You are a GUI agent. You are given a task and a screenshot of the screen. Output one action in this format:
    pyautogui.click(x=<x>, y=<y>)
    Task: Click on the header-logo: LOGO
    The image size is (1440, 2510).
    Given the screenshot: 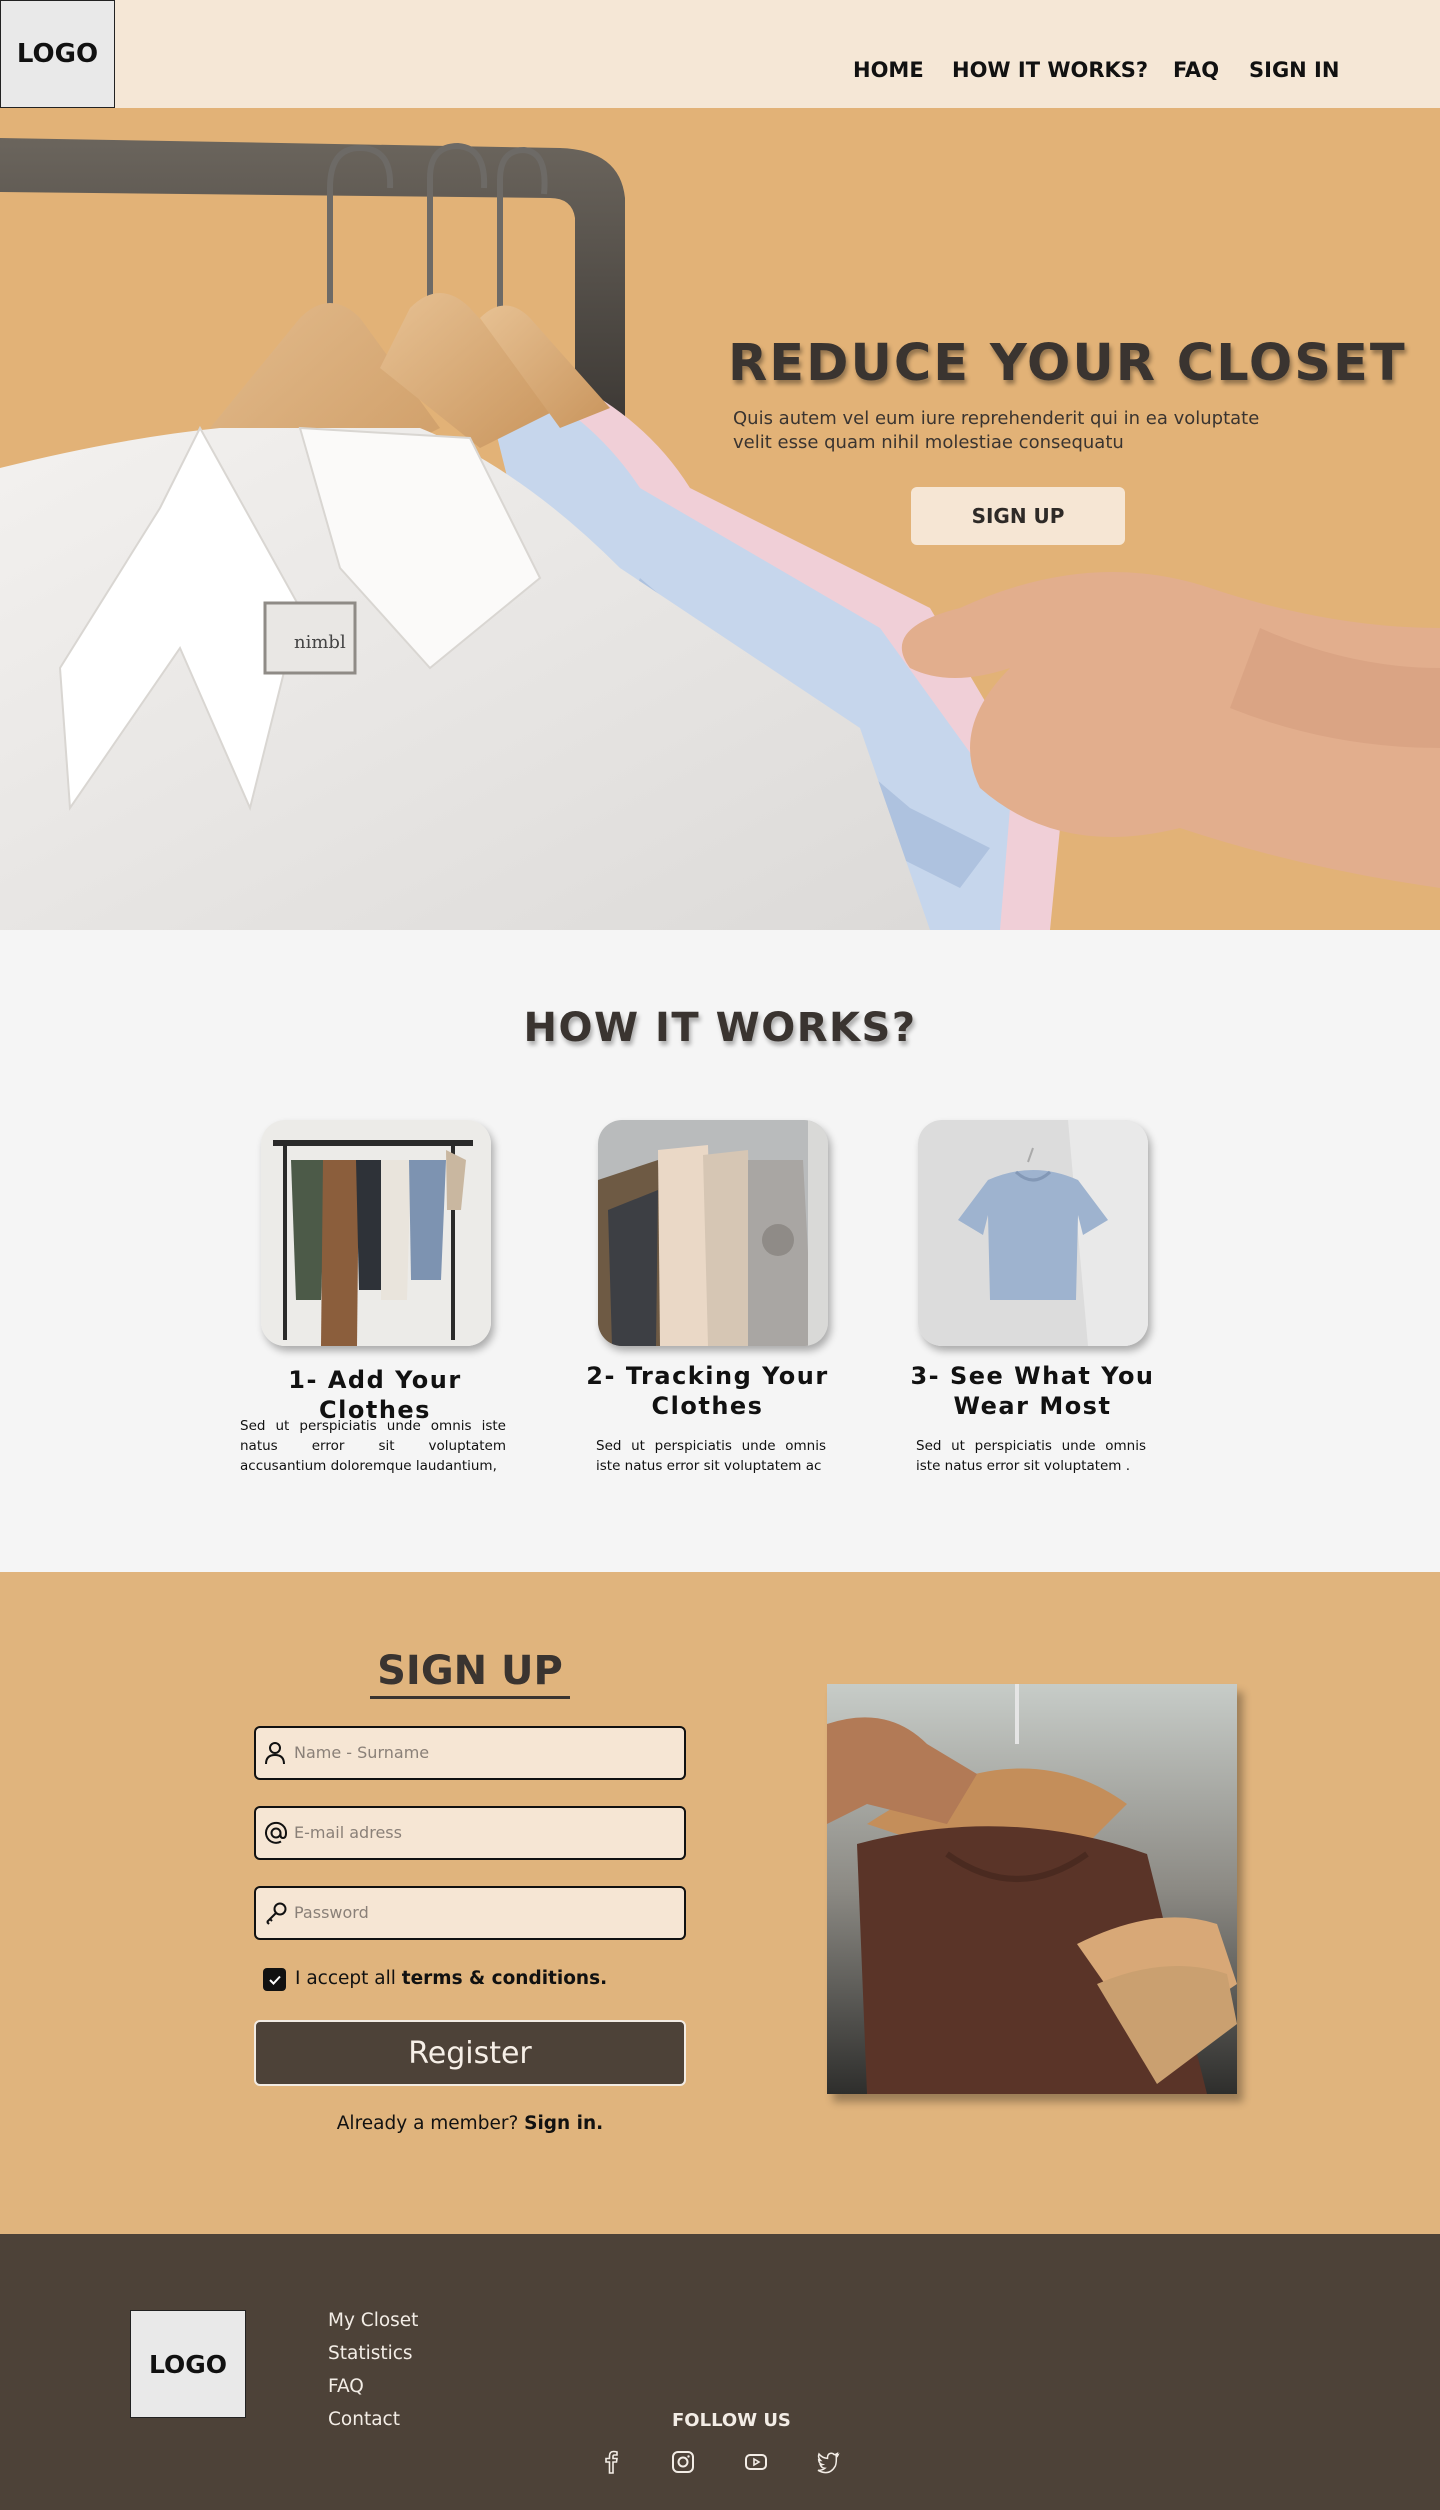 What is the action you would take?
    pyautogui.click(x=57, y=54)
    